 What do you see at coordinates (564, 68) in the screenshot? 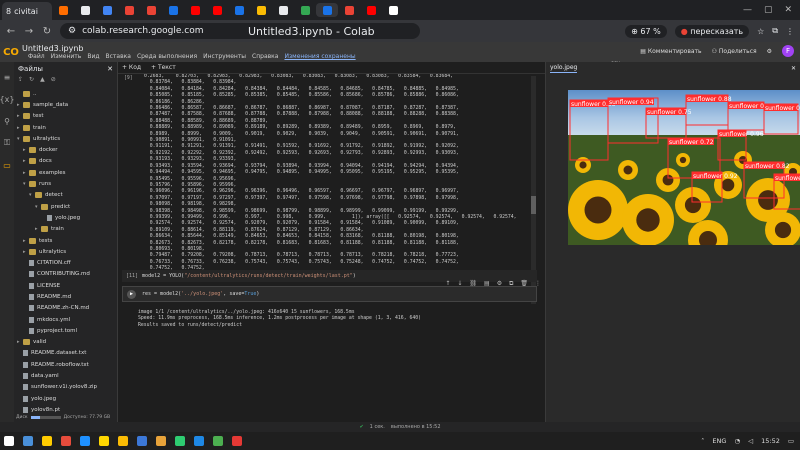
I see `viewer-tab: yolo.jpeg` at bounding box center [564, 68].